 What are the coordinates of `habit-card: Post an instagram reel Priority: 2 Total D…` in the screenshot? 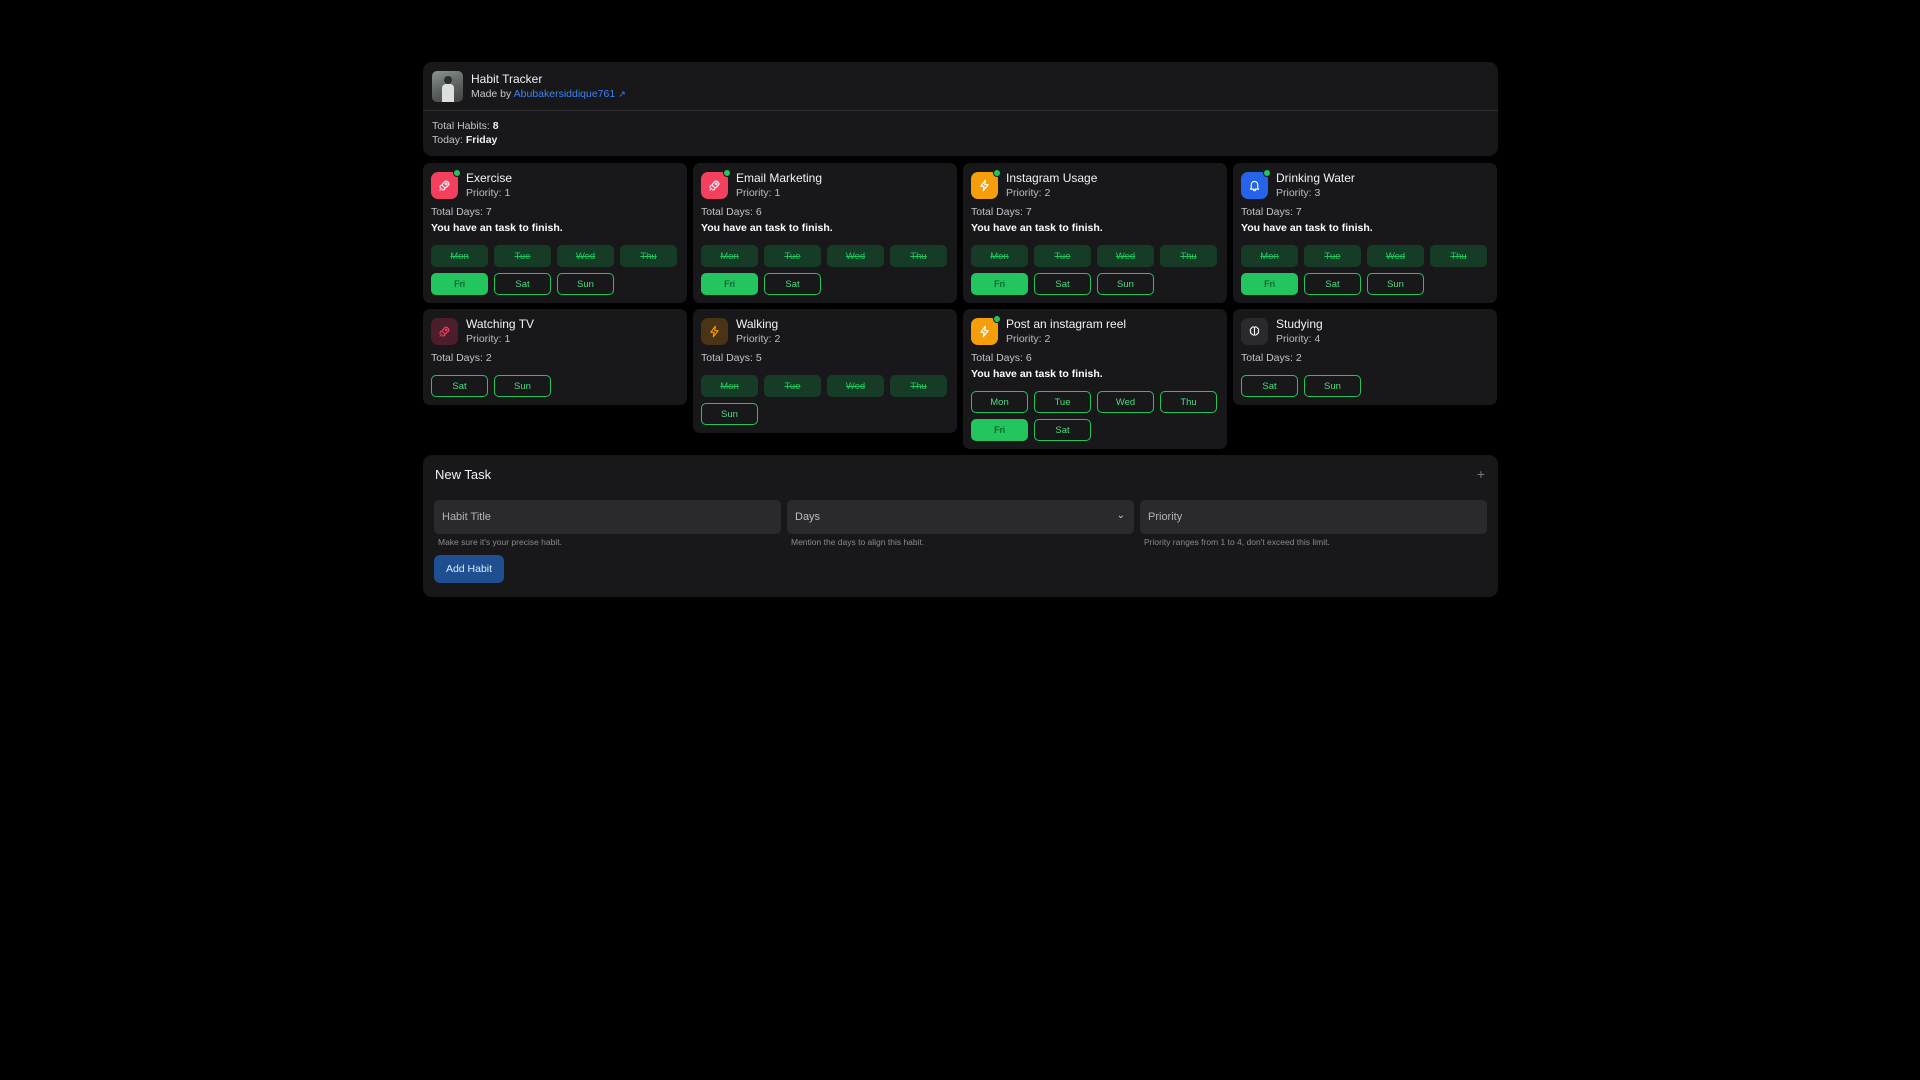 It's located at (1095, 379).